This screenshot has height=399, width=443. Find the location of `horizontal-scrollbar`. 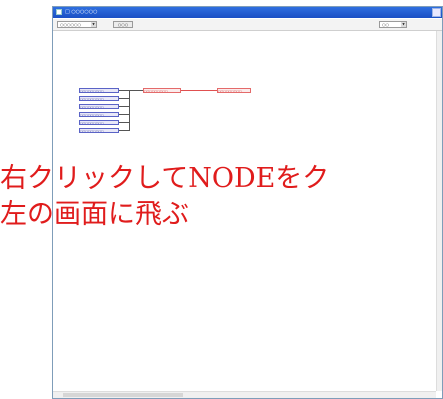

horizontal-scrollbar is located at coordinates (244, 394).